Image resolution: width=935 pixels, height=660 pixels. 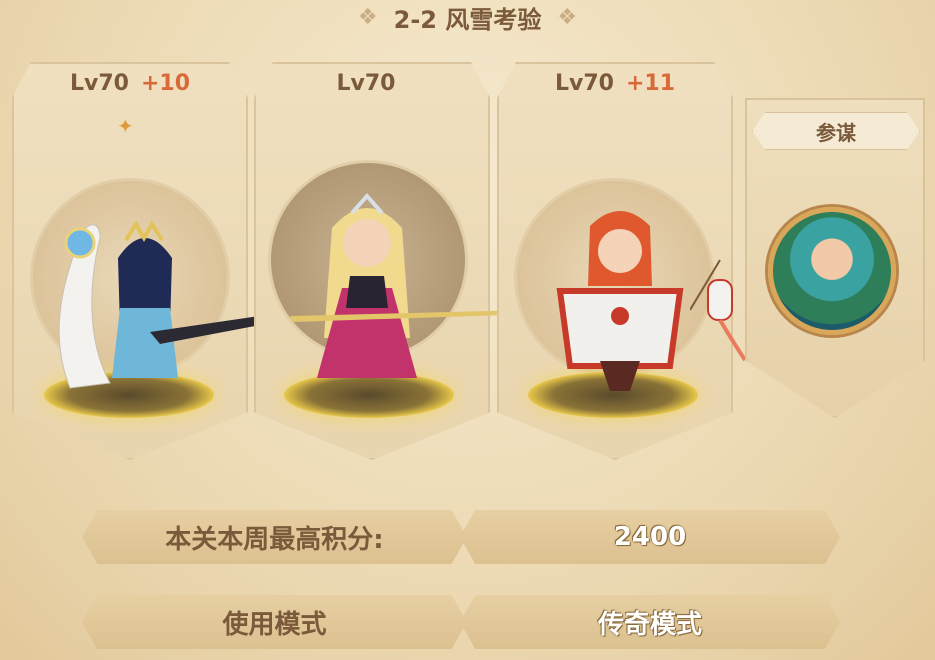 I want to click on stage-title-bar: ❖ 2-2 风雪考验 ❖, so click(x=467, y=17).